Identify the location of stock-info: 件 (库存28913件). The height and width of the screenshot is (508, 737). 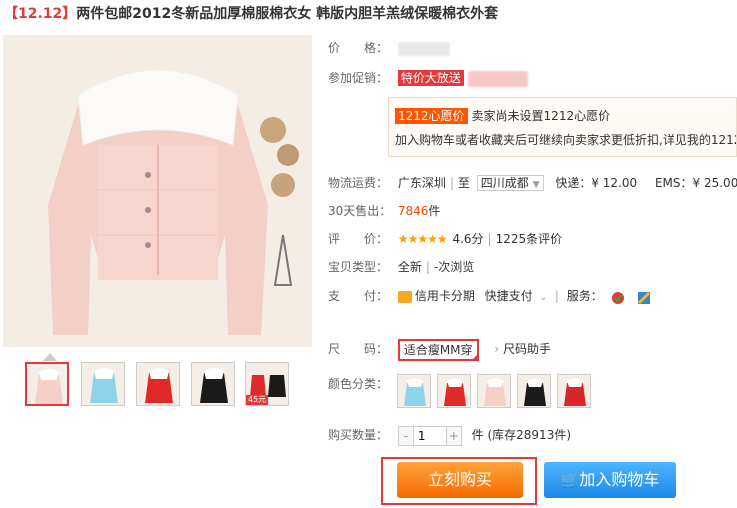
(521, 435).